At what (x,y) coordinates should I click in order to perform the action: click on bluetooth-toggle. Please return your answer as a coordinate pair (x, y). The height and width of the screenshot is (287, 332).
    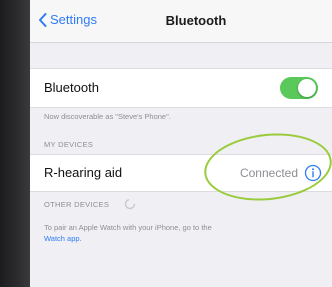
    Looking at the image, I should click on (299, 88).